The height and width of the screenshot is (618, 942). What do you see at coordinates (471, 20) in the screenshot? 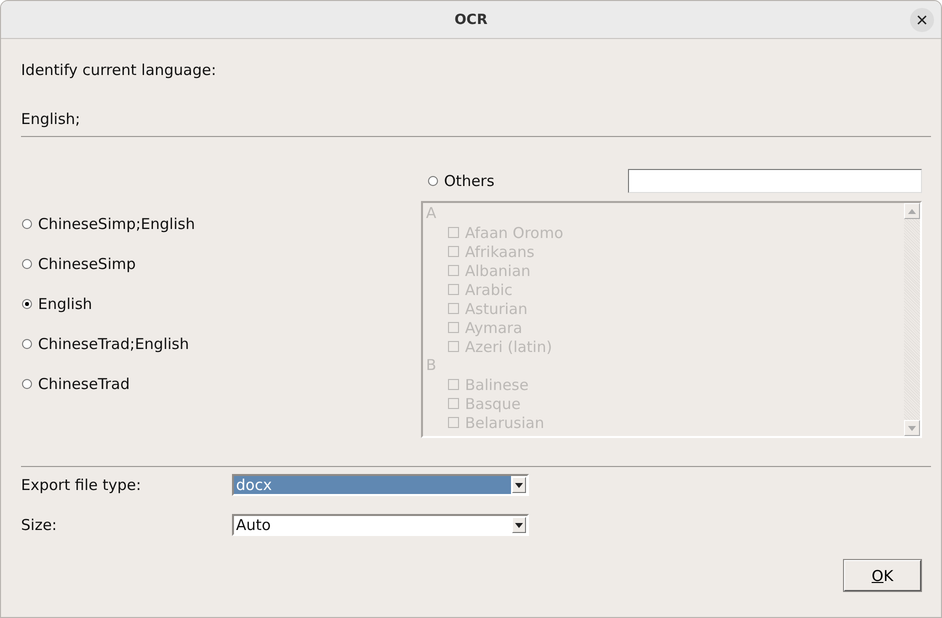
I see `window-title: OCR` at bounding box center [471, 20].